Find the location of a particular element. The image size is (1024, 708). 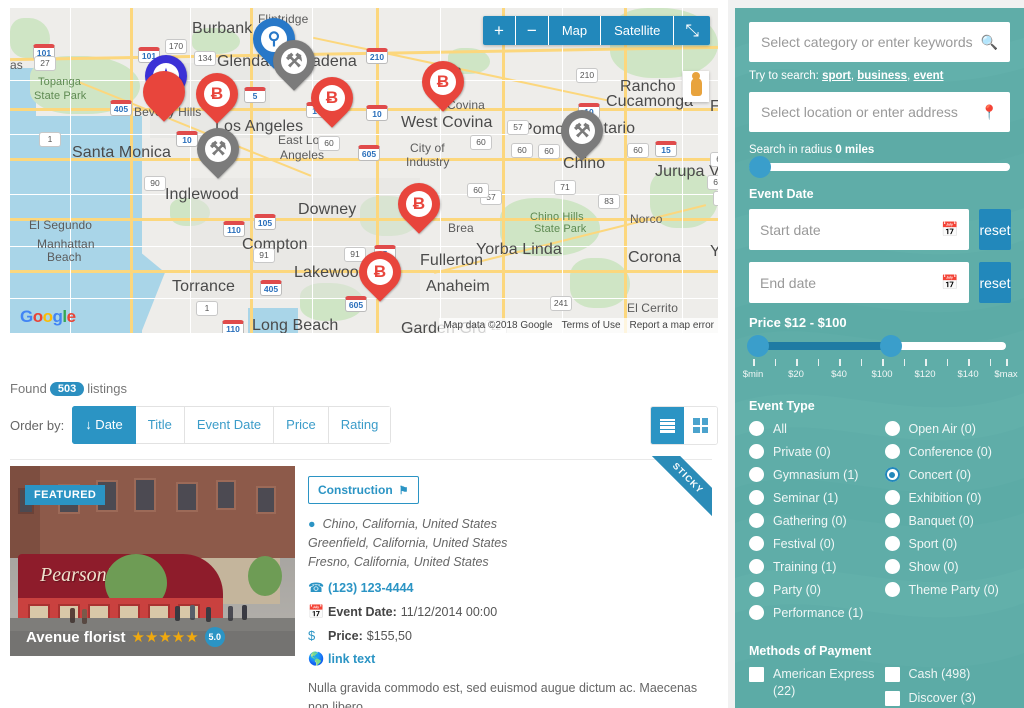

try-link-sport: sport is located at coordinates (836, 76).